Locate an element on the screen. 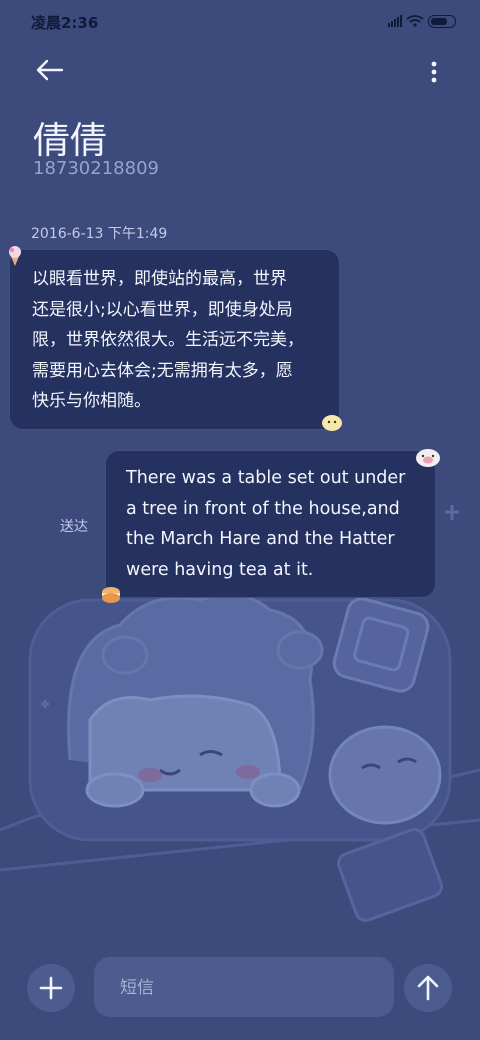 The width and height of the screenshot is (480, 1040). message-line: 限，世界依然很大。生活远不完美， is located at coordinates (168, 340).